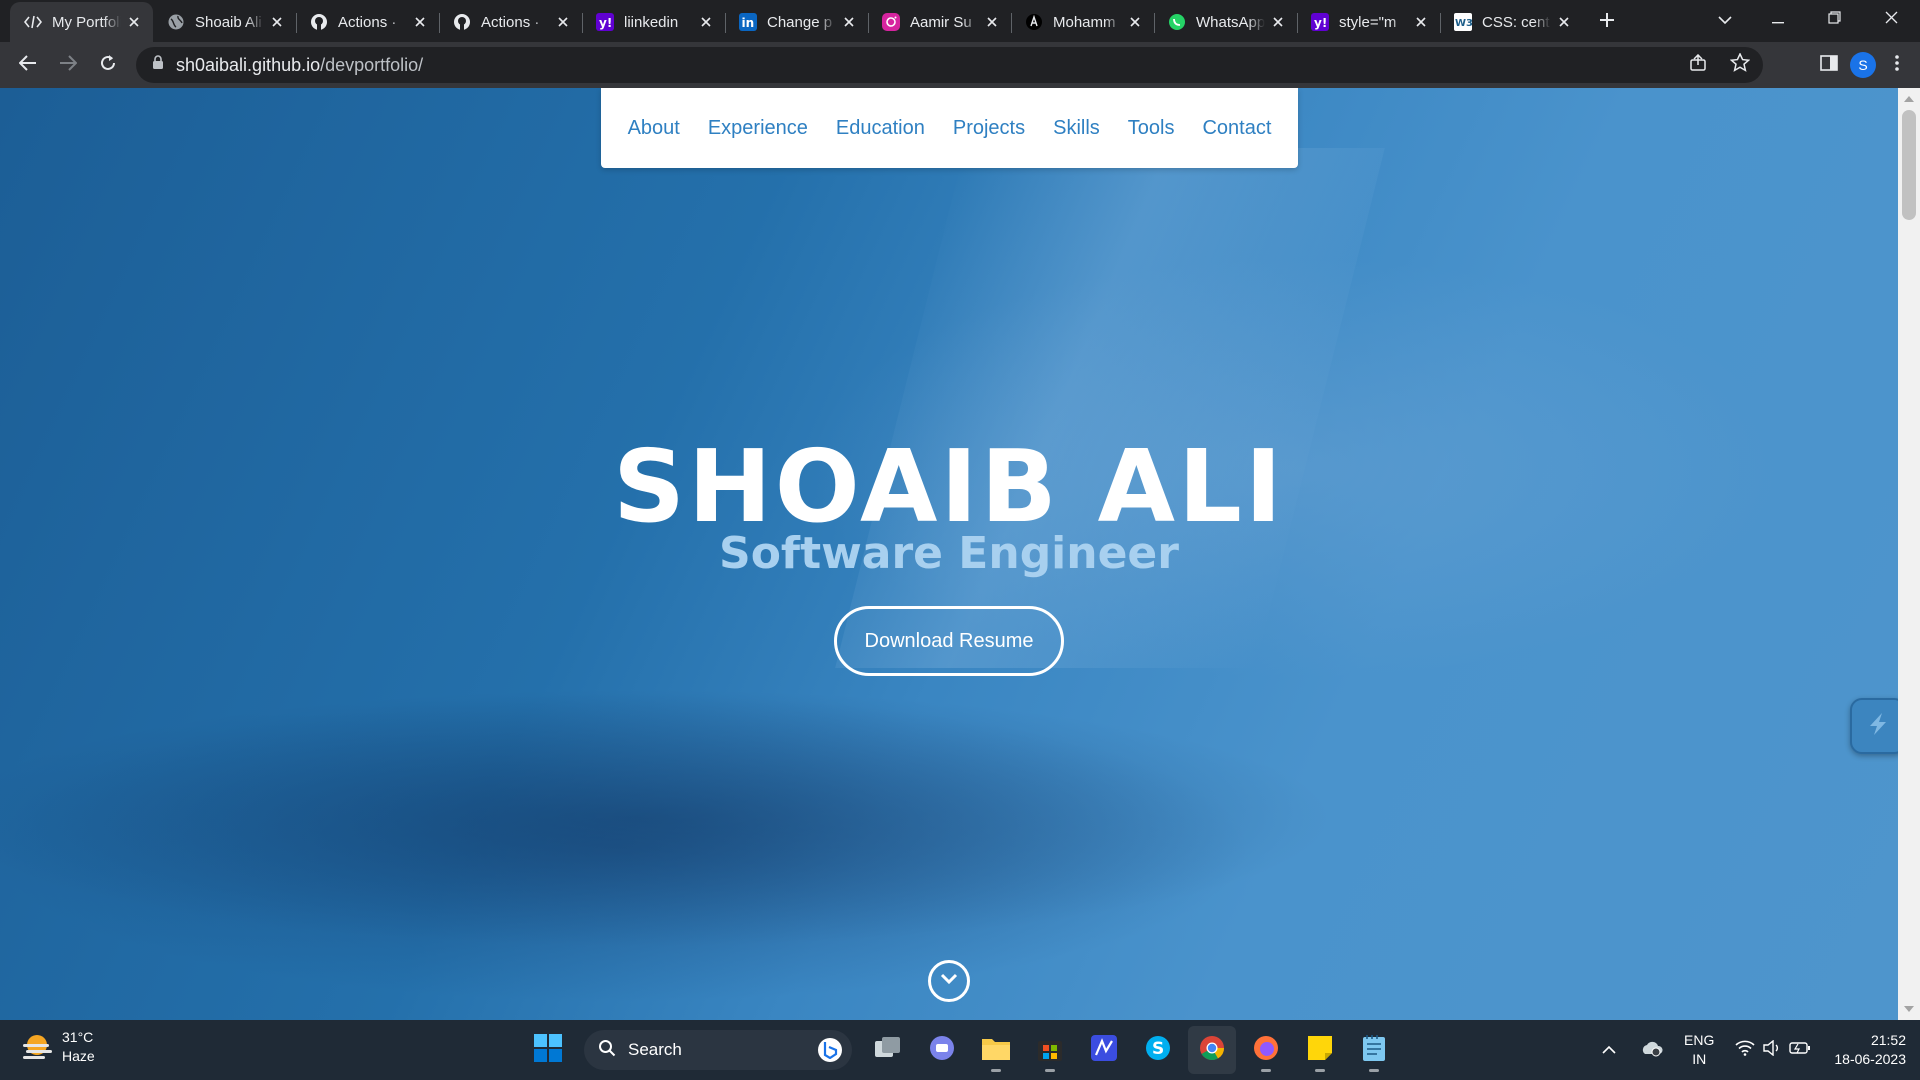 The image size is (1920, 1080). What do you see at coordinates (748, 23) in the screenshot?
I see `svg-text: in` at bounding box center [748, 23].